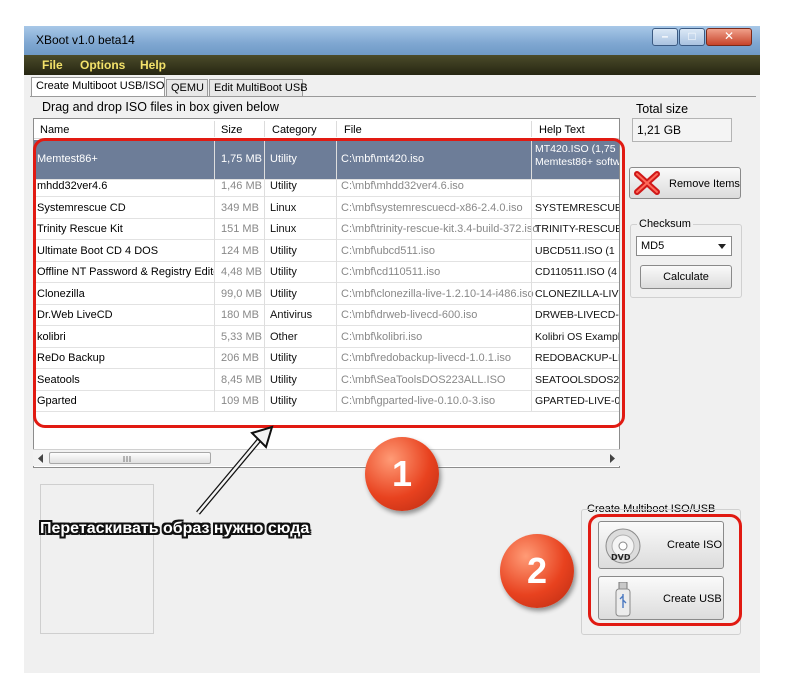 The height and width of the screenshot is (673, 794). What do you see at coordinates (647, 183) in the screenshot?
I see `remove-x-icon` at bounding box center [647, 183].